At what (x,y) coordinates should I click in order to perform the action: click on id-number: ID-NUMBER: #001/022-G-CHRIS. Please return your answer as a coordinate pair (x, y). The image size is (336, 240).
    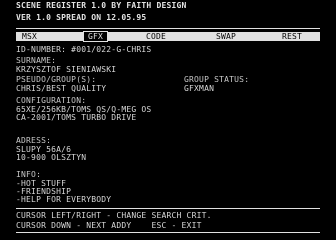
    Looking at the image, I should click on (84, 49).